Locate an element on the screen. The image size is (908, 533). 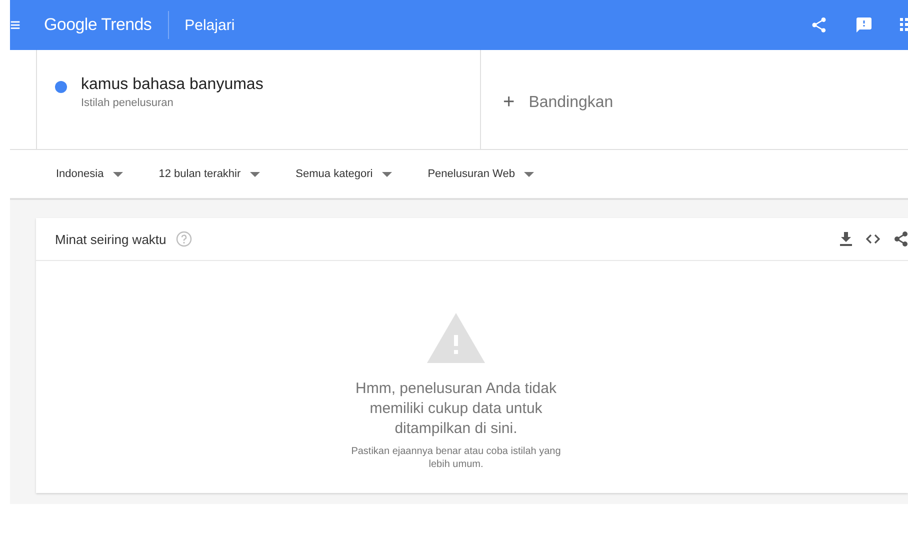
logo: Google Trends is located at coordinates (98, 25).